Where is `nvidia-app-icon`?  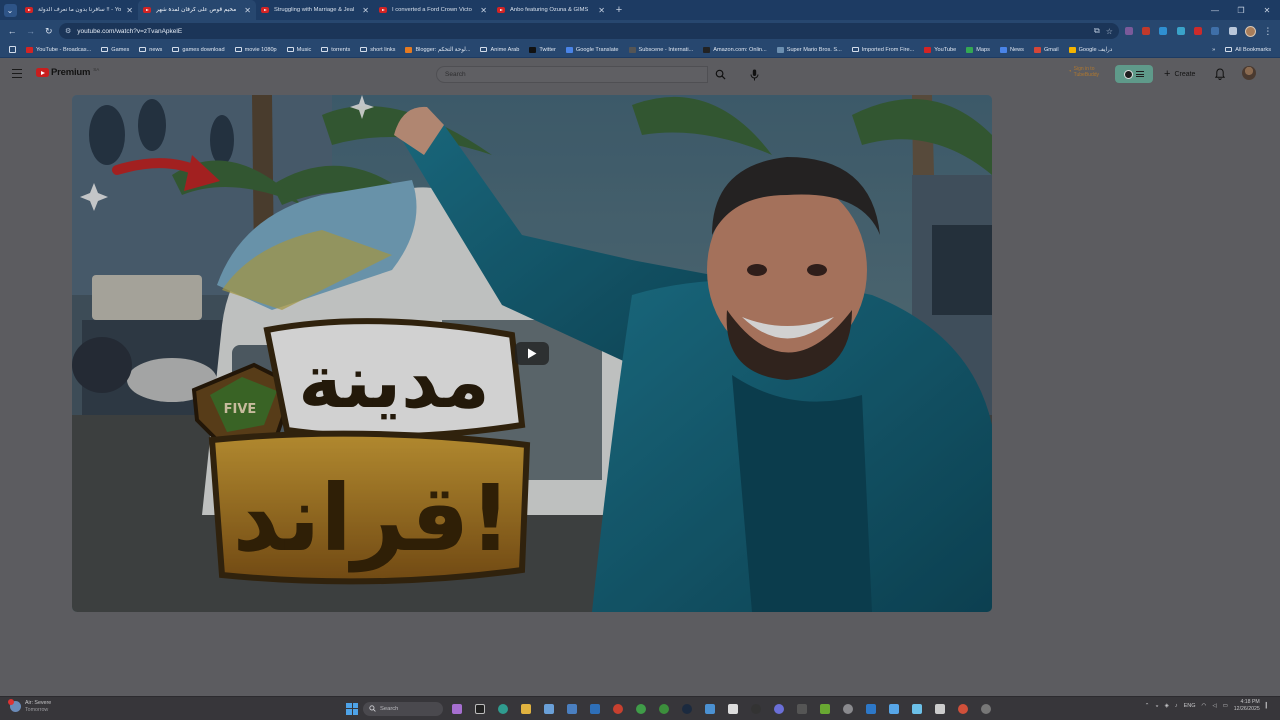
nvidia-app-icon is located at coordinates (825, 708).